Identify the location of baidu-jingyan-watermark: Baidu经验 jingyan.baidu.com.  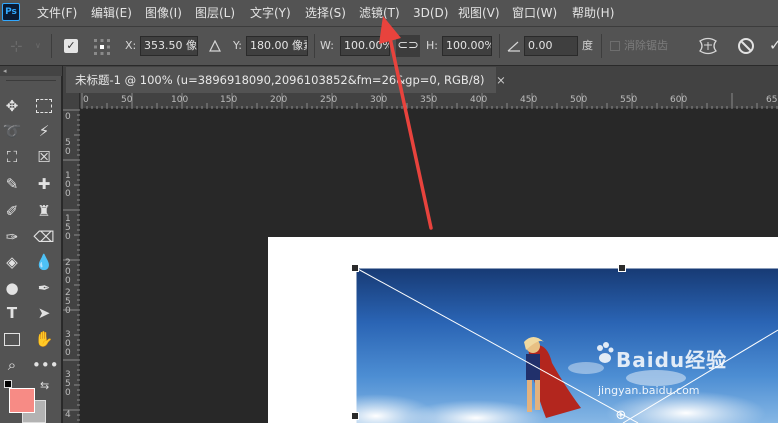
(686, 370).